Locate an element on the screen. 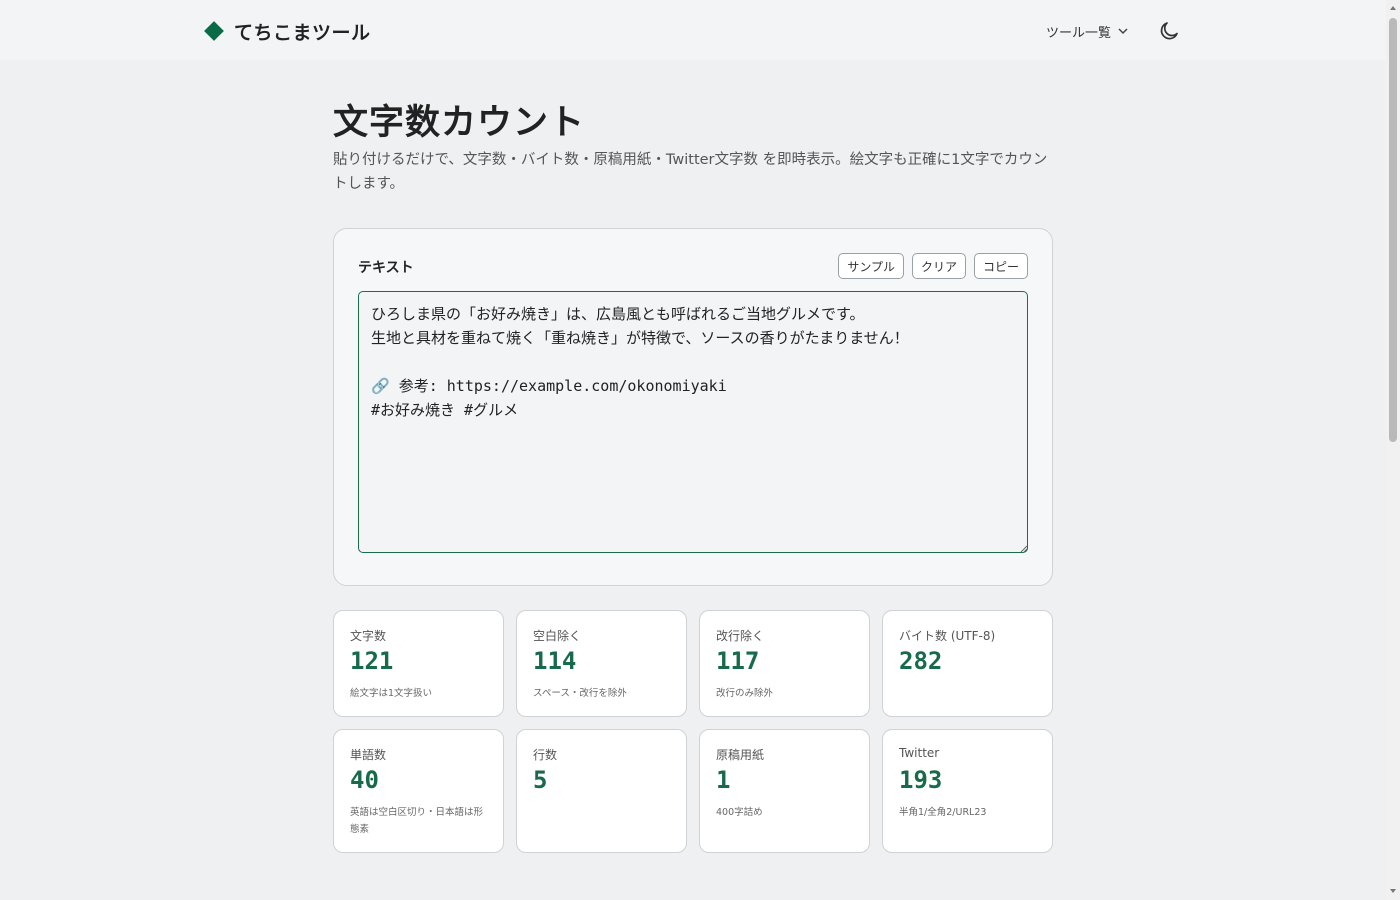 This screenshot has width=1400, height=900. stat-card-line-count: 行数 5 is located at coordinates (601, 791).